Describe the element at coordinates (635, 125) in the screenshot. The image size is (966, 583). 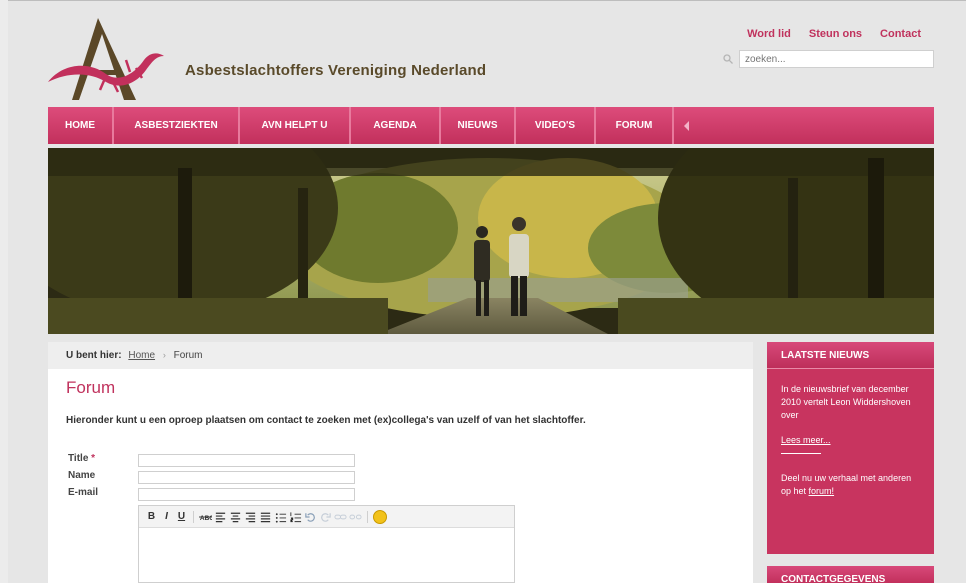
I see `nav-forum: FORUM` at that location.